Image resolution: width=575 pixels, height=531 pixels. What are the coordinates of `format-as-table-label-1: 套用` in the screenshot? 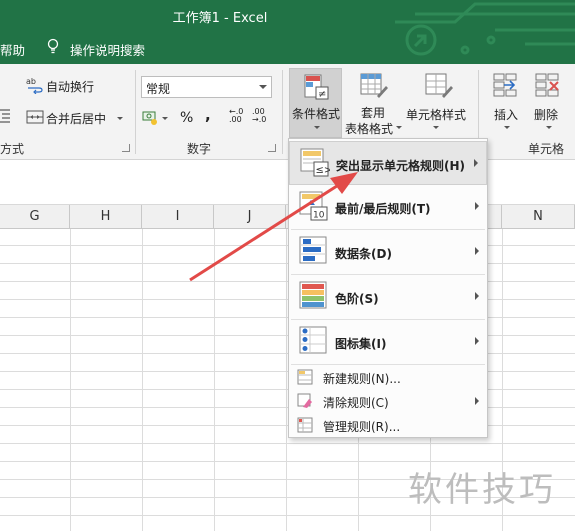 It's located at (373, 113).